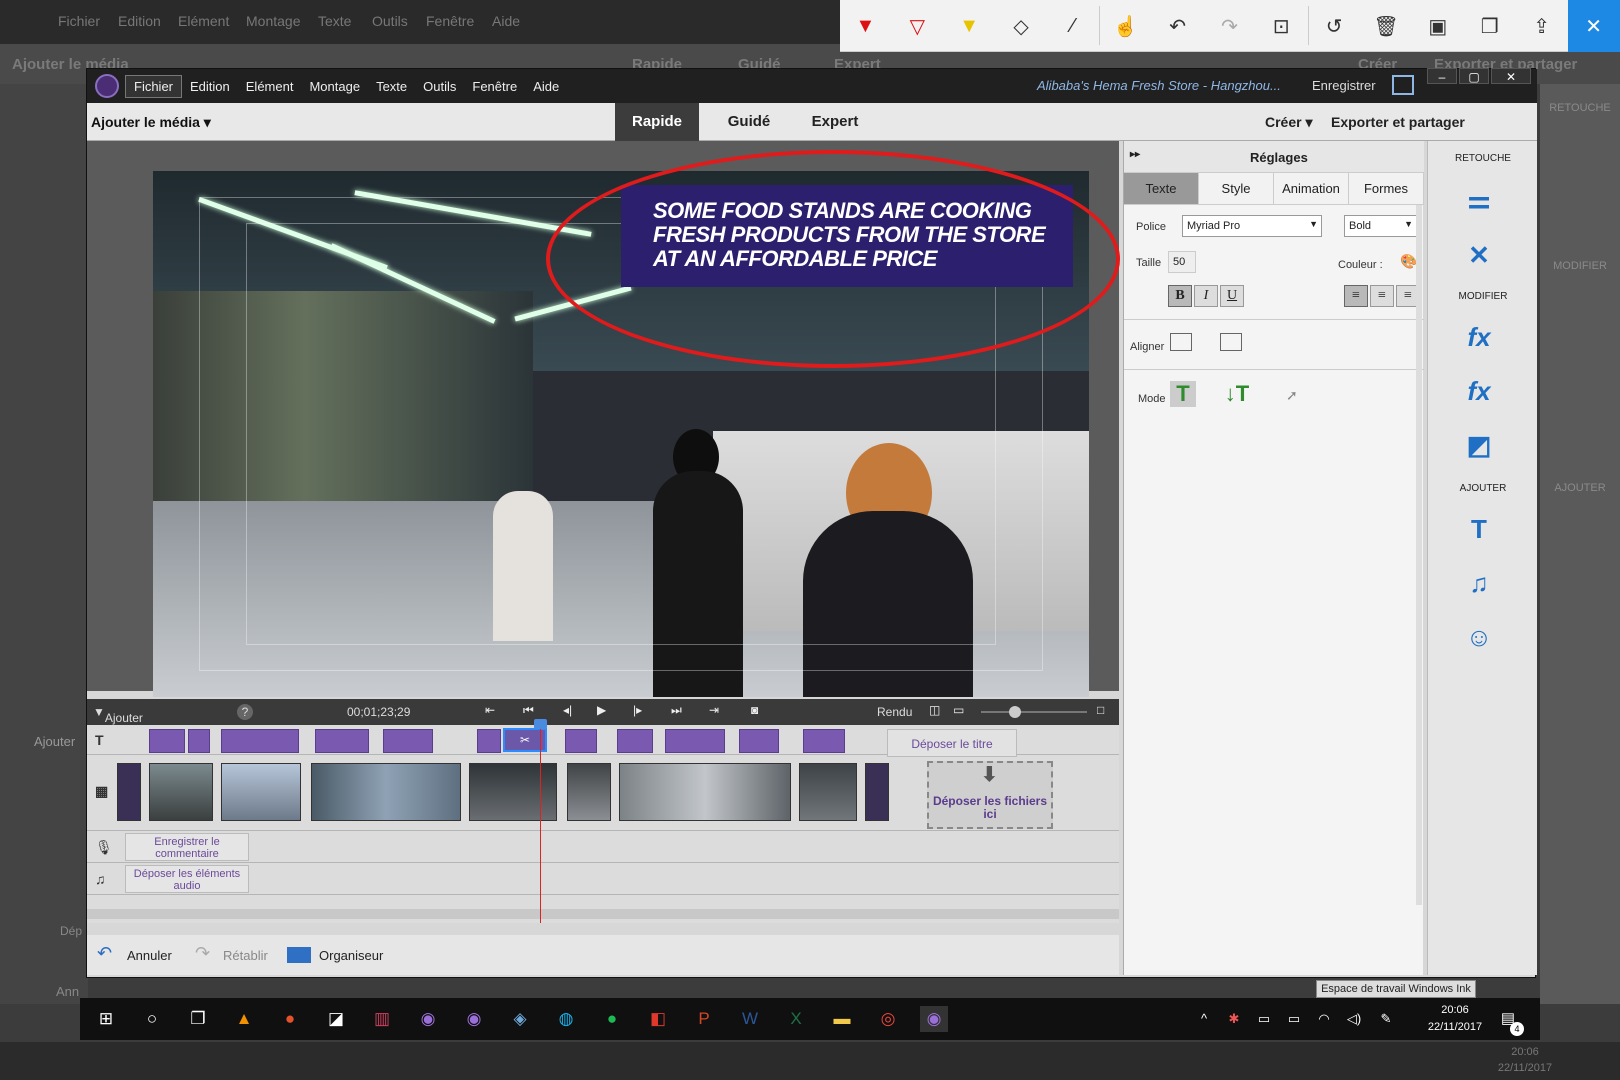 The height and width of the screenshot is (1080, 1620). What do you see at coordinates (866, 26) in the screenshot?
I see `ballpoint-pen-icon: ▼` at bounding box center [866, 26].